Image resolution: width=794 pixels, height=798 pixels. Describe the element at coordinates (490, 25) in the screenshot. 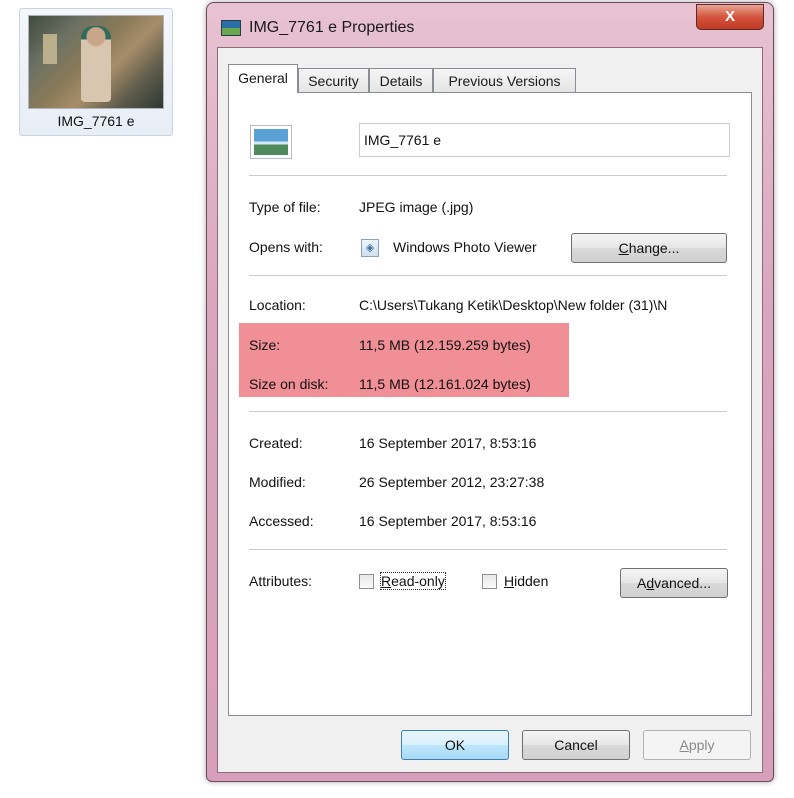

I see `title-bar: IMG_7761 e Properties X` at that location.